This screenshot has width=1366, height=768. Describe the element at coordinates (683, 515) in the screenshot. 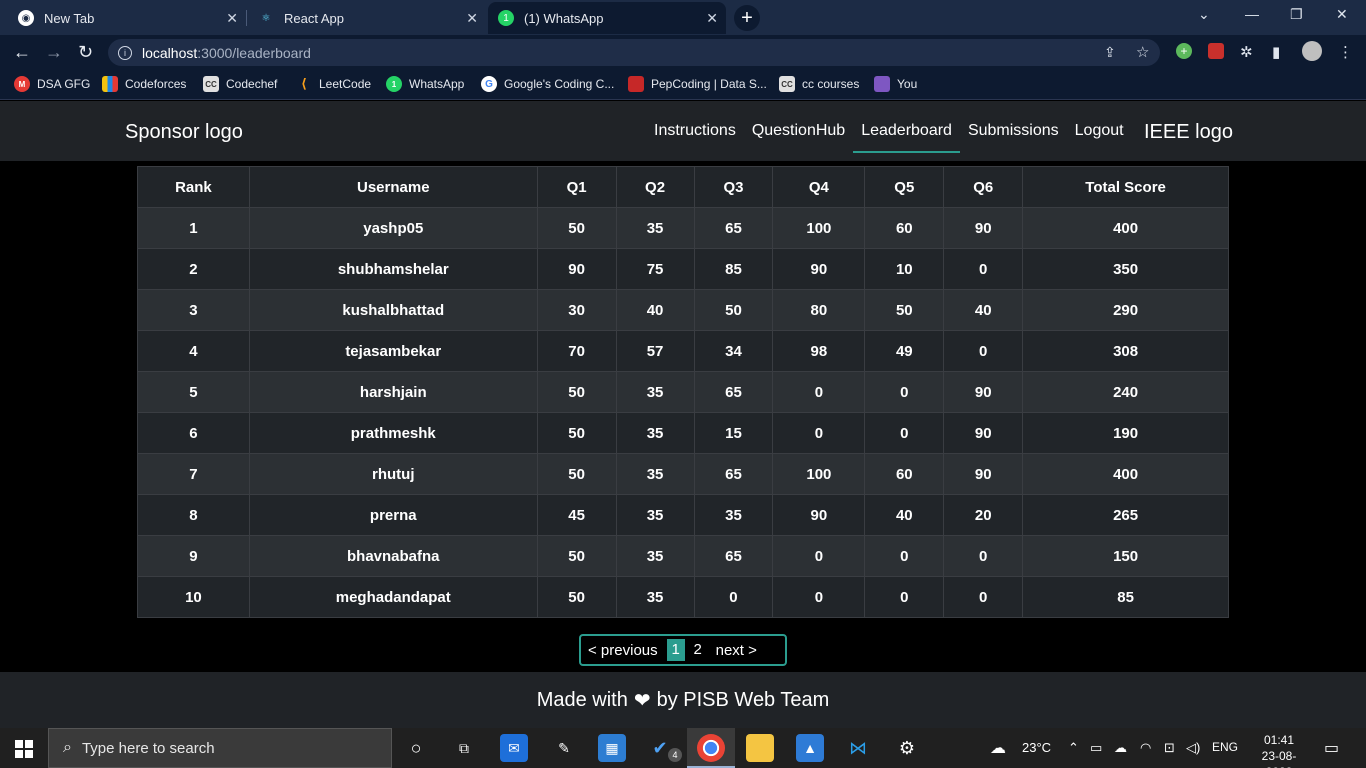

I see `table-row: 8 prerna 45 35 35 90 40 20 265` at that location.